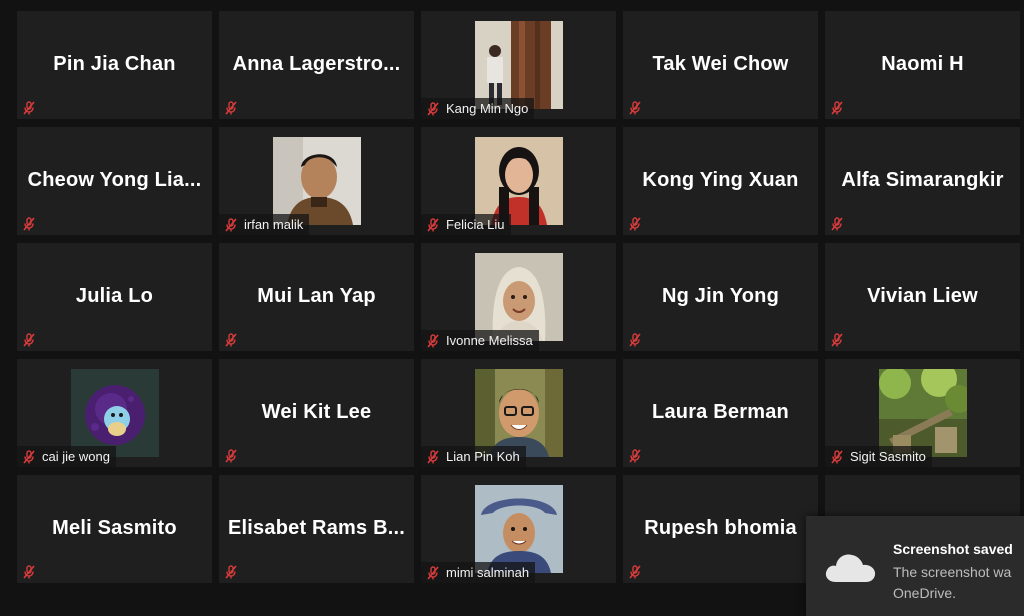 The height and width of the screenshot is (616, 1024). I want to click on participant-tile: Lian Pin Koh, so click(518, 413).